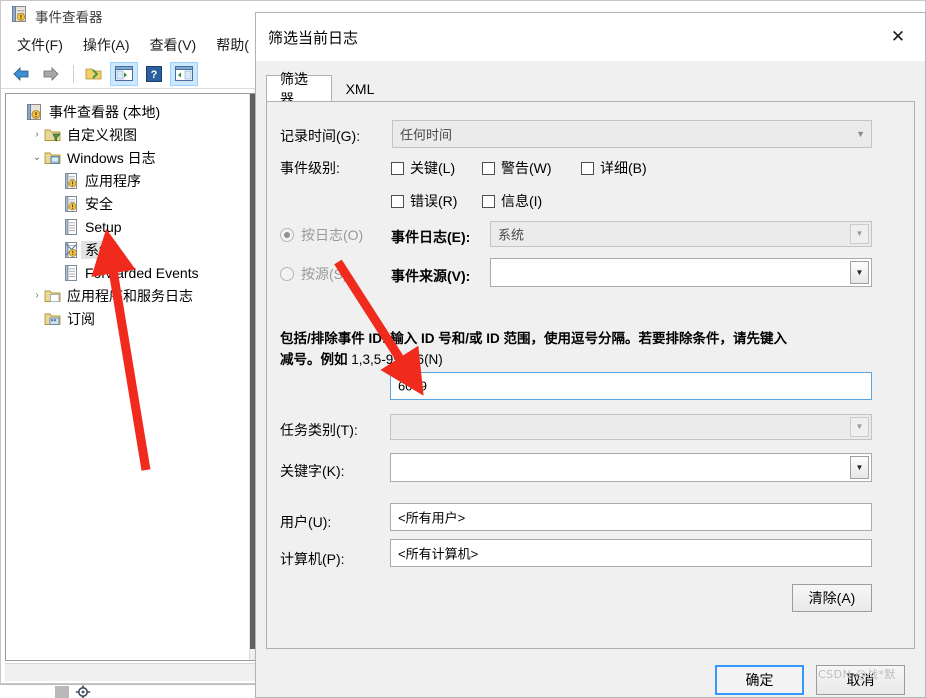  I want to click on checkbox-information-label: 信息(I), so click(522, 201).